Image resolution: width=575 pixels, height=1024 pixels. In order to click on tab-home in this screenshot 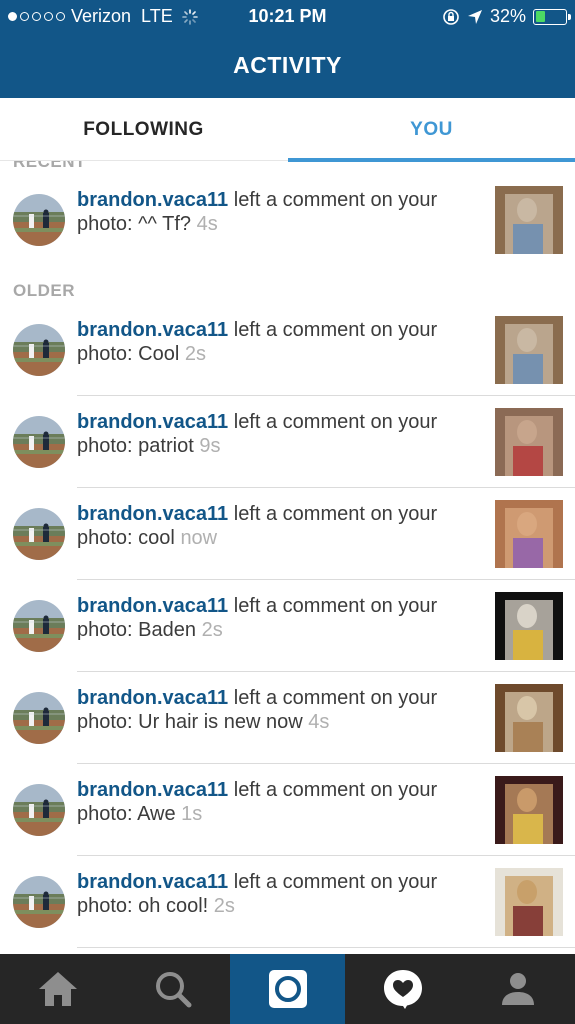, I will do `click(57, 989)`.